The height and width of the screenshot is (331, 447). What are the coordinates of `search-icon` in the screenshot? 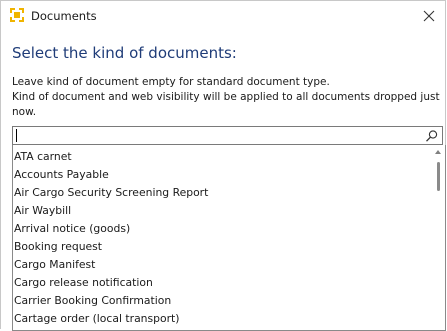 It's located at (432, 136).